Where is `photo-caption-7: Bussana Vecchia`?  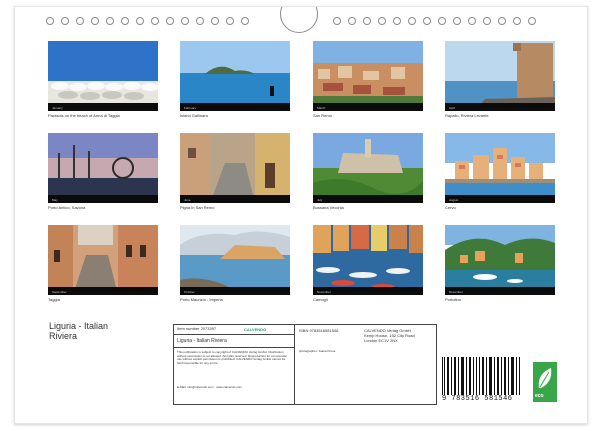
photo-caption-7: Bussana Vecchia is located at coordinates (328, 207).